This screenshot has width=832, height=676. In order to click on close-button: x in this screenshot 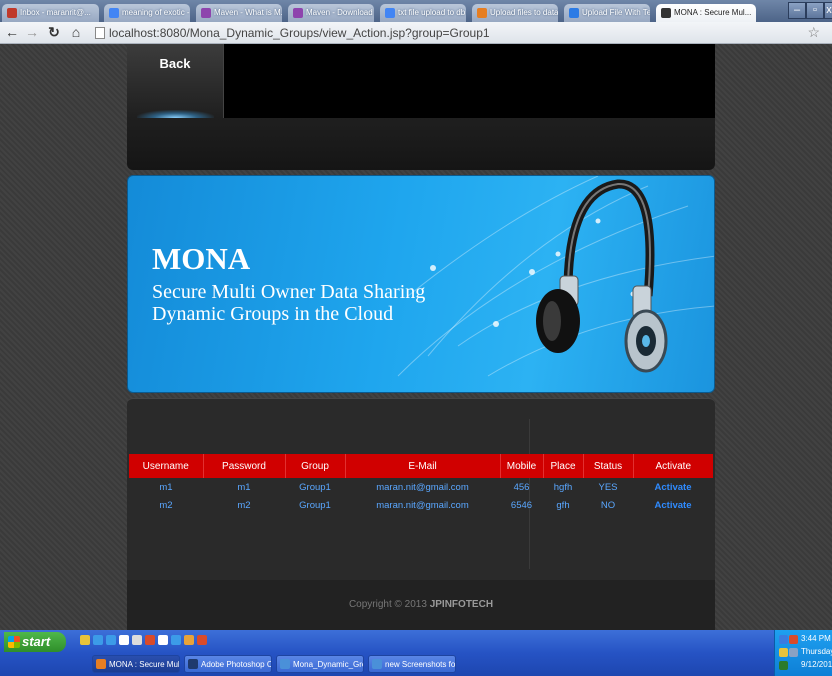, I will do `click(828, 10)`.